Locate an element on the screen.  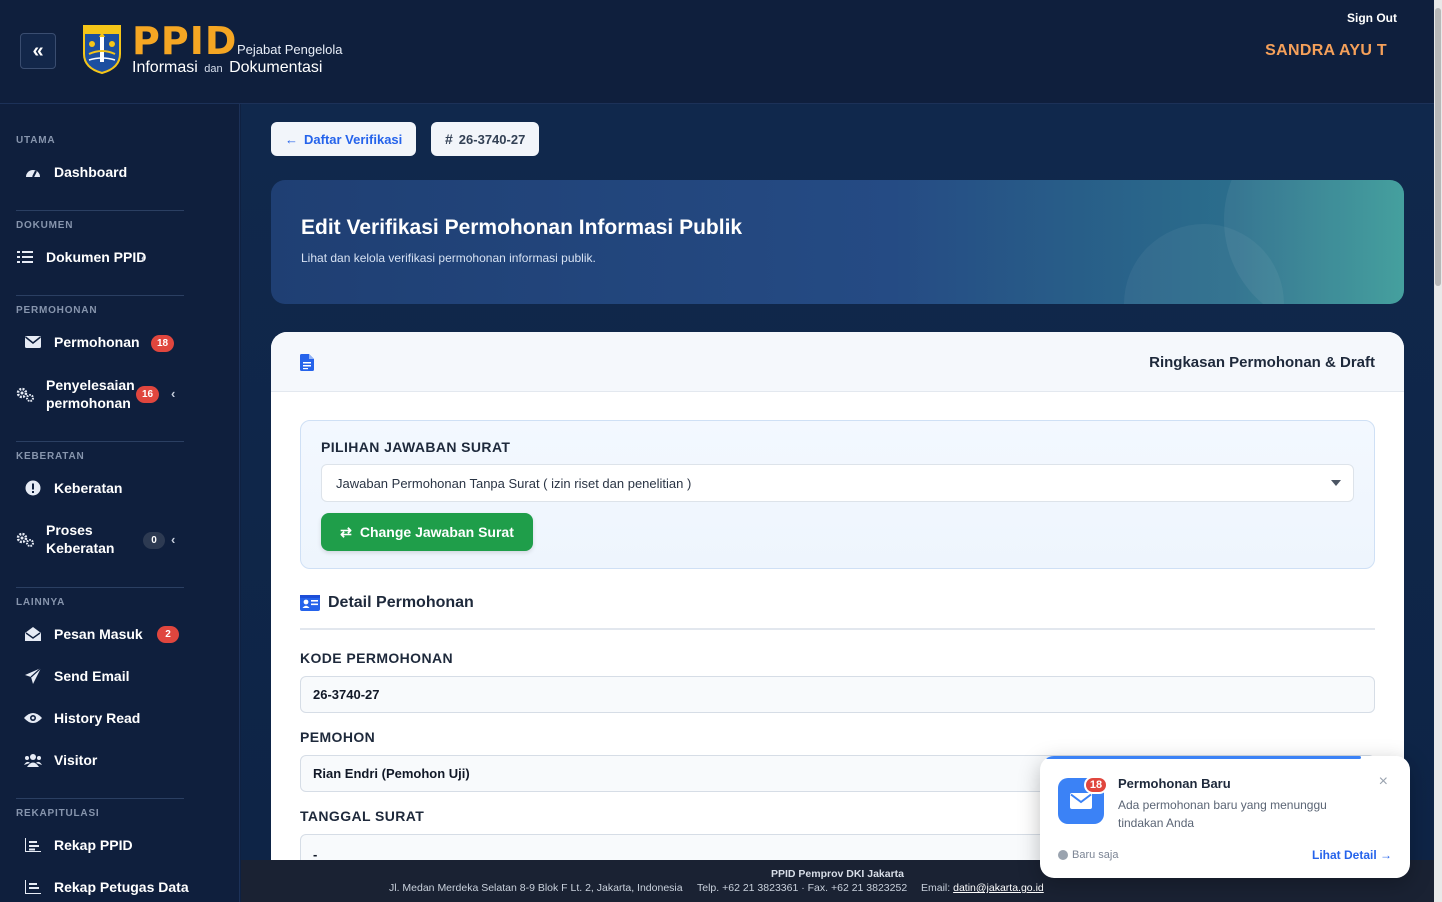
footer-email-link: datin@jakarta.go.id is located at coordinates (998, 888).